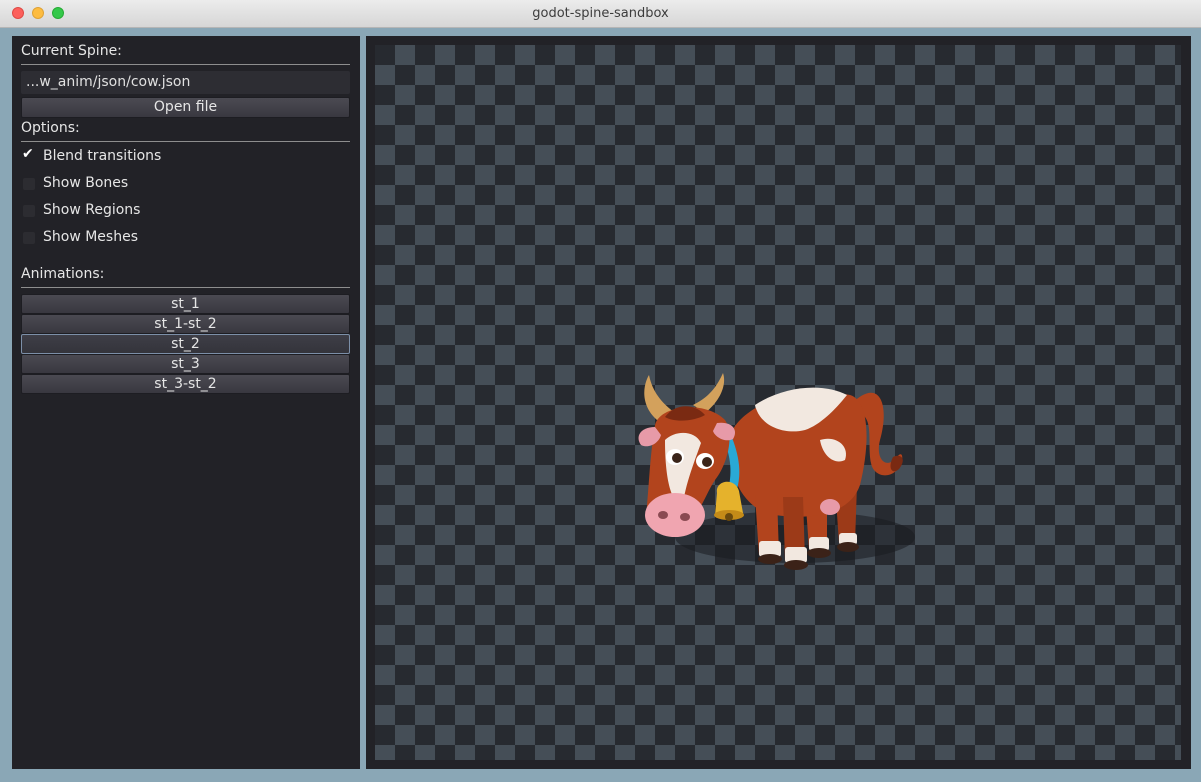  I want to click on animations-label: Animations:, so click(63, 274).